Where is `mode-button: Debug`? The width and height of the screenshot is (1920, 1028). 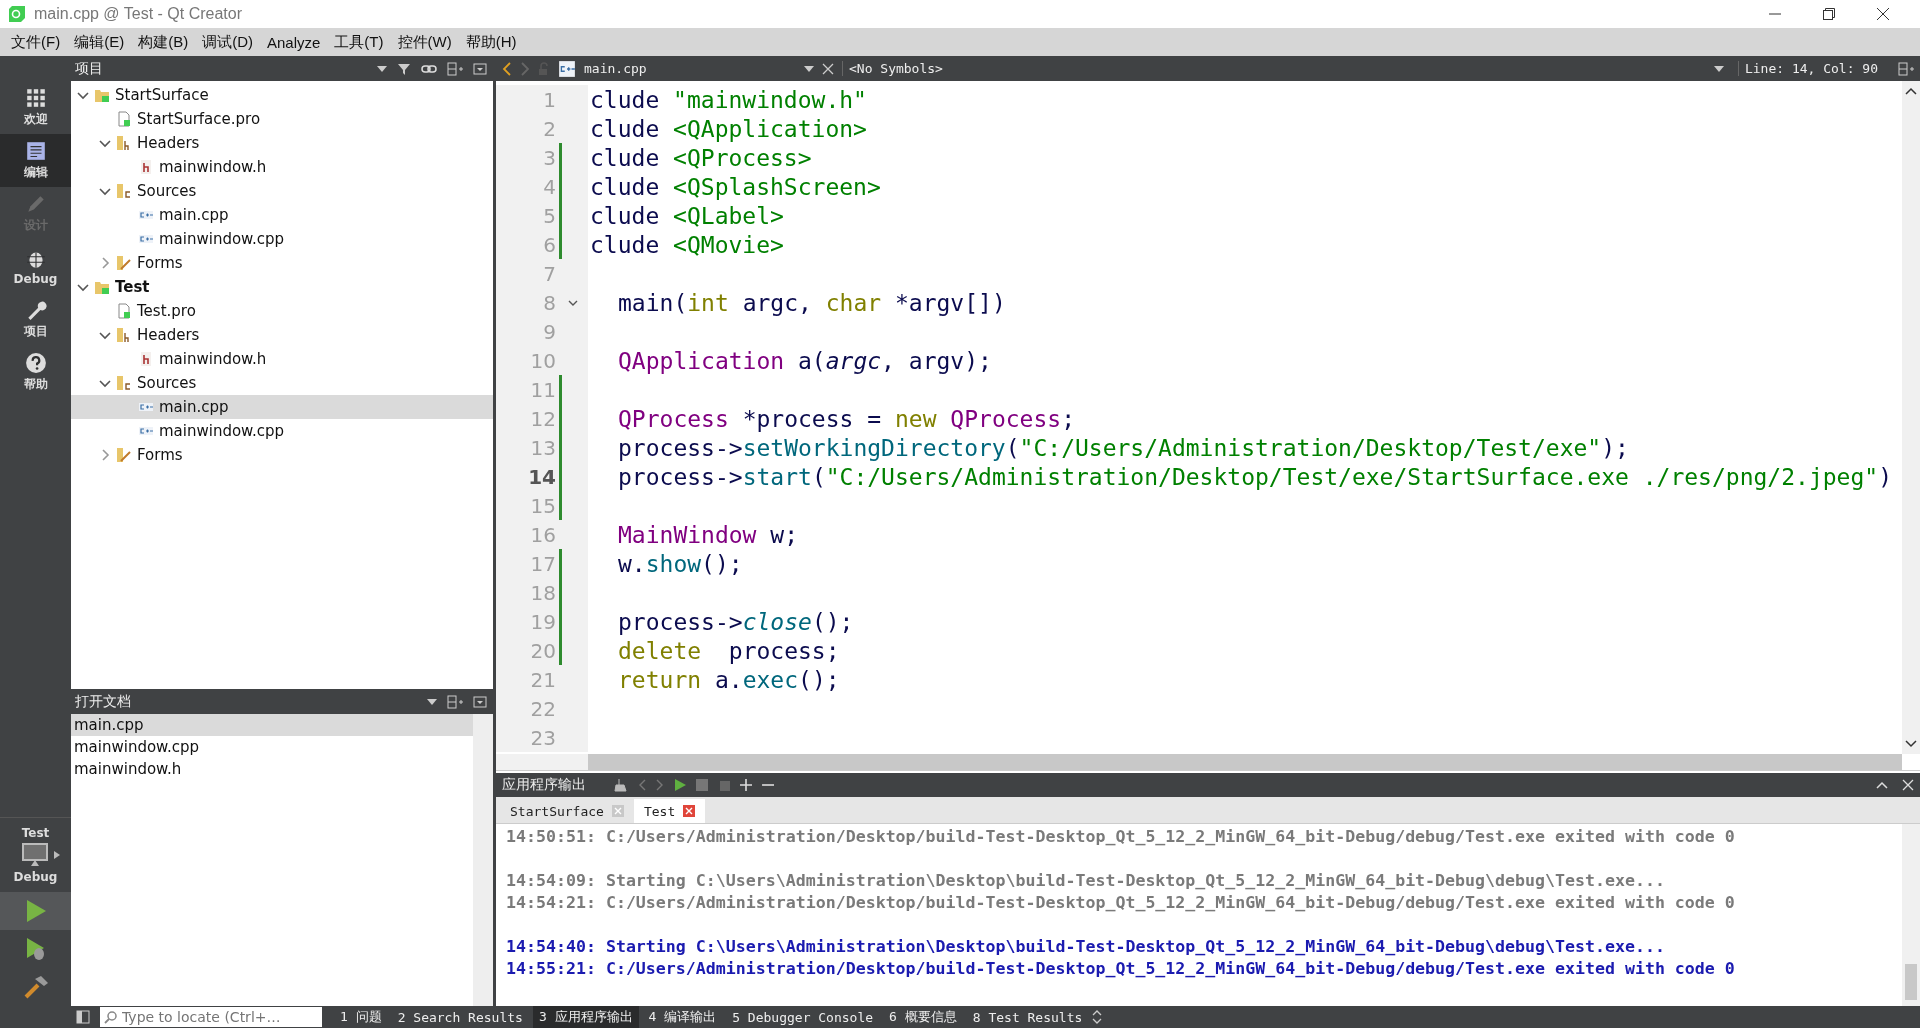 mode-button: Debug is located at coordinates (35, 266).